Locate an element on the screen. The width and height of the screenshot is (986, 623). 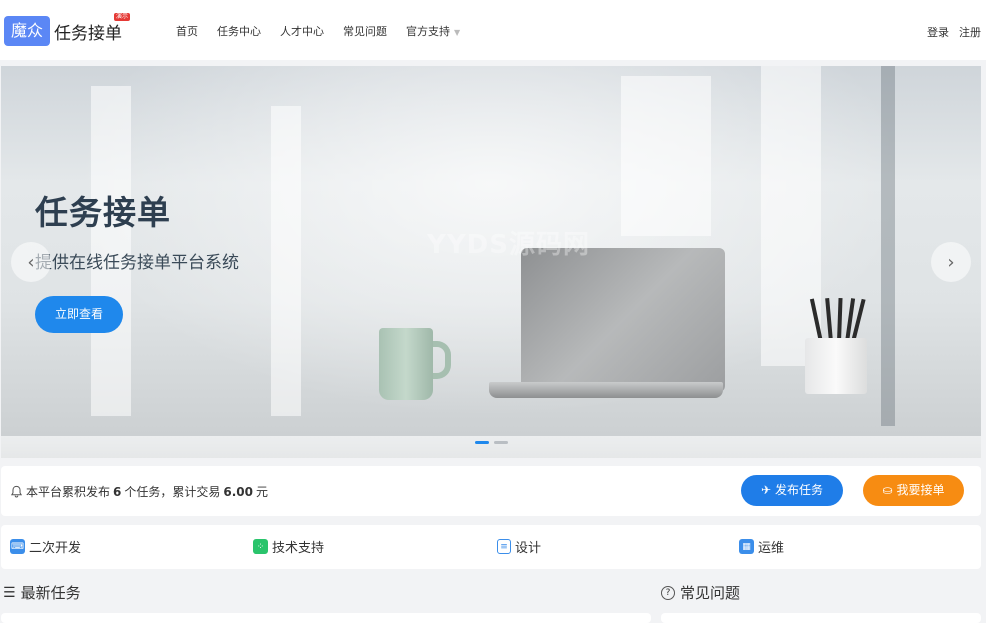
carousel-next-button: › is located at coordinates (951, 262).